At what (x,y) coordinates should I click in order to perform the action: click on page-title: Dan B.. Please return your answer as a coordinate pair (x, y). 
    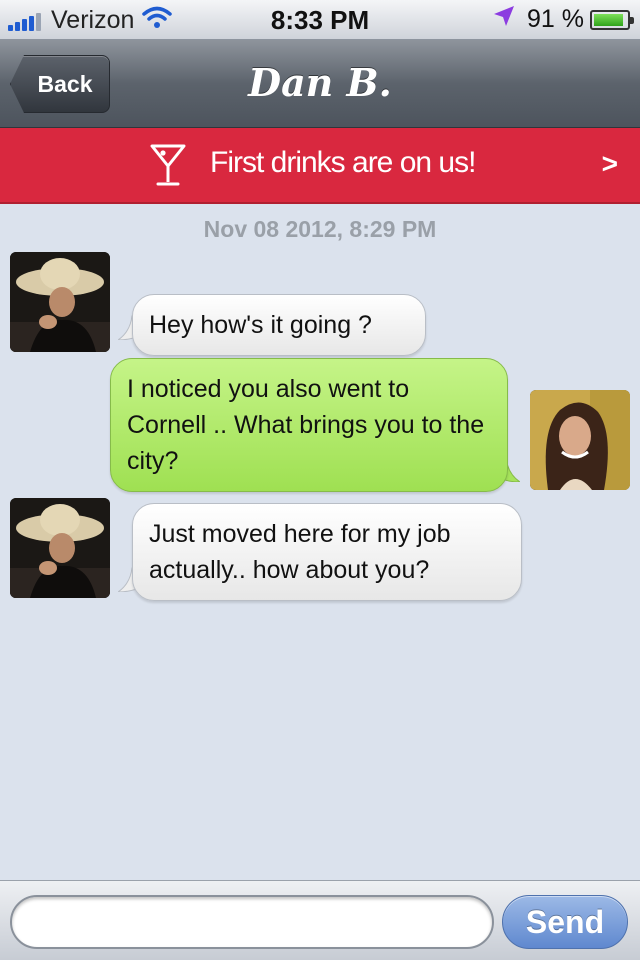
    Looking at the image, I should click on (320, 82).